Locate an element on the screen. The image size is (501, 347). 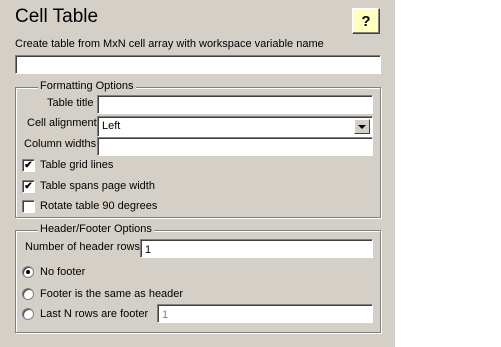
spans-width-checkbox: ✔ is located at coordinates (28, 186).